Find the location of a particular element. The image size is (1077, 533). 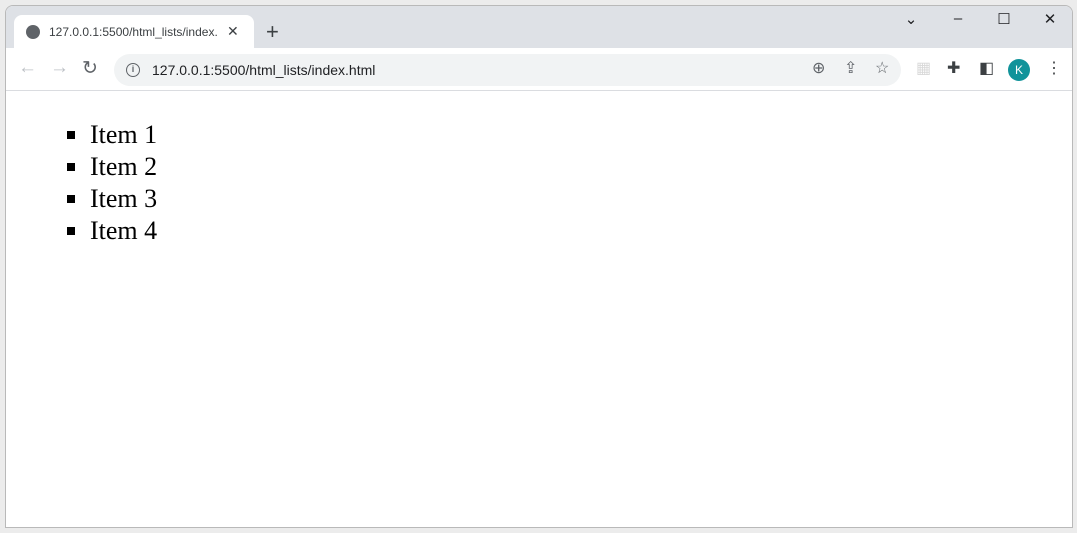

list-item: Item 4 is located at coordinates (112, 231).